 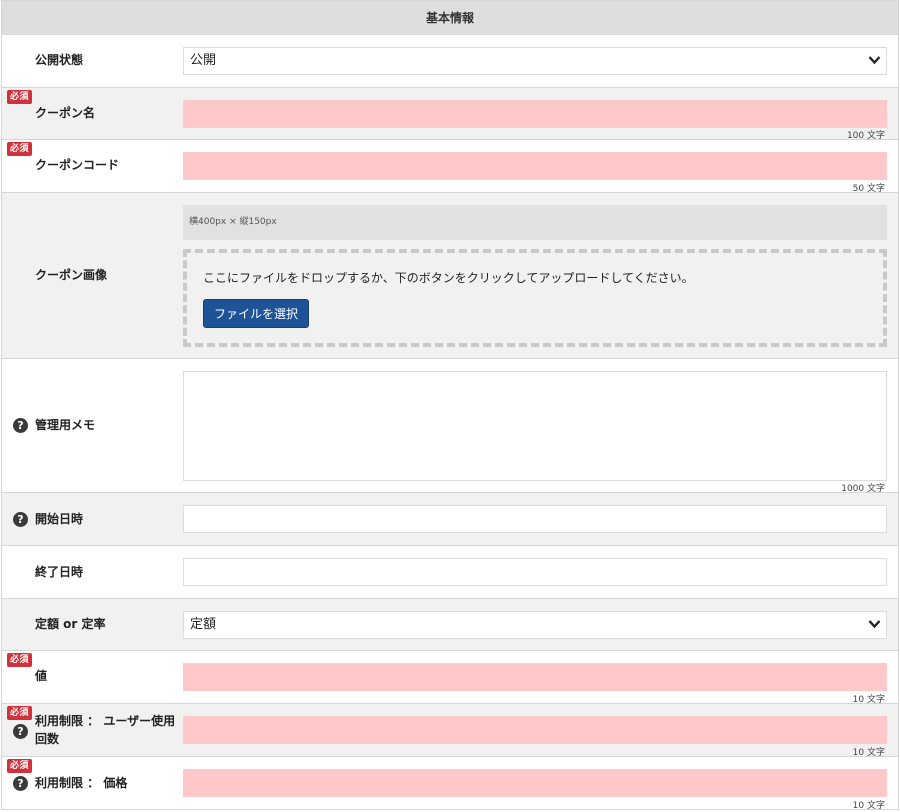 What do you see at coordinates (65, 425) in the screenshot?
I see `memo-label: 管理用メモ` at bounding box center [65, 425].